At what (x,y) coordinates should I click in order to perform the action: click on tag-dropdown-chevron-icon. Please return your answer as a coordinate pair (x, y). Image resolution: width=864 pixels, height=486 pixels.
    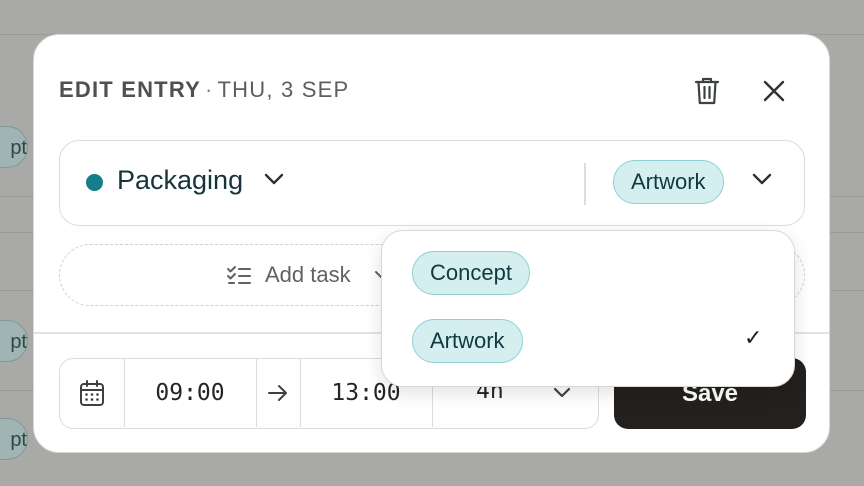
    Looking at the image, I should click on (762, 179).